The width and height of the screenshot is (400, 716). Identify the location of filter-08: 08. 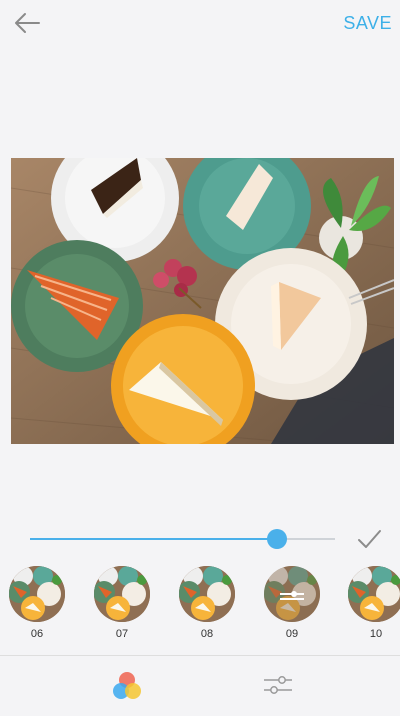
(207, 605).